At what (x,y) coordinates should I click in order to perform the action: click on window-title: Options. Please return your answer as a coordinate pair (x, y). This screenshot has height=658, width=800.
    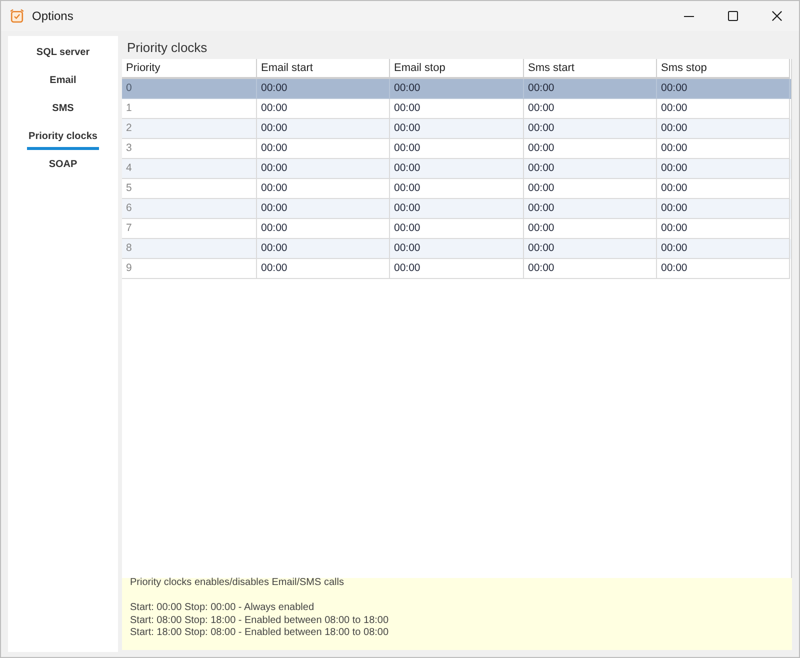
    Looking at the image, I should click on (53, 16).